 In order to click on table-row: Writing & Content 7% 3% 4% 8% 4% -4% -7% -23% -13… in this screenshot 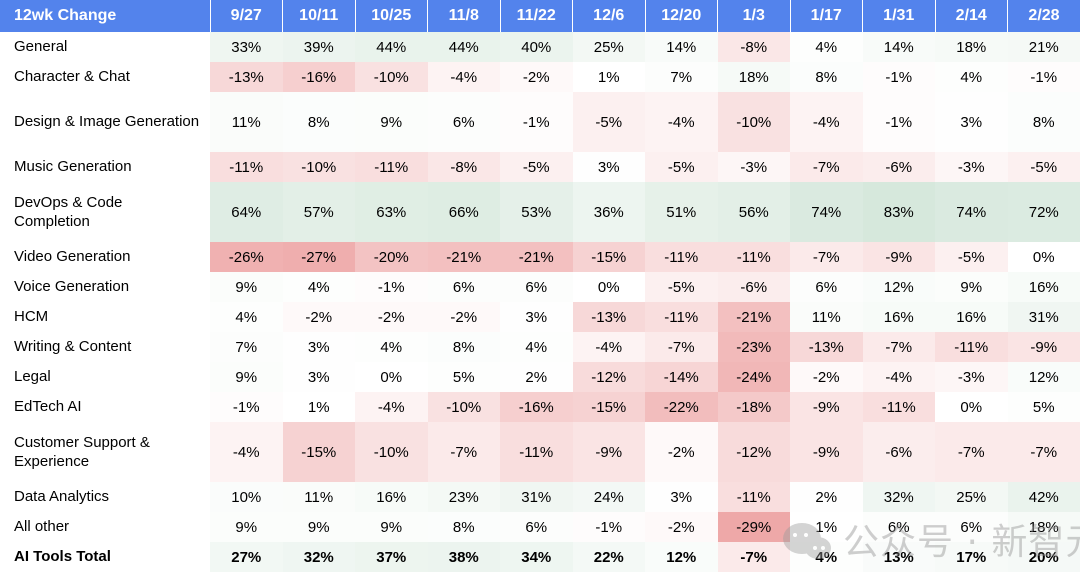, I will do `click(540, 347)`.